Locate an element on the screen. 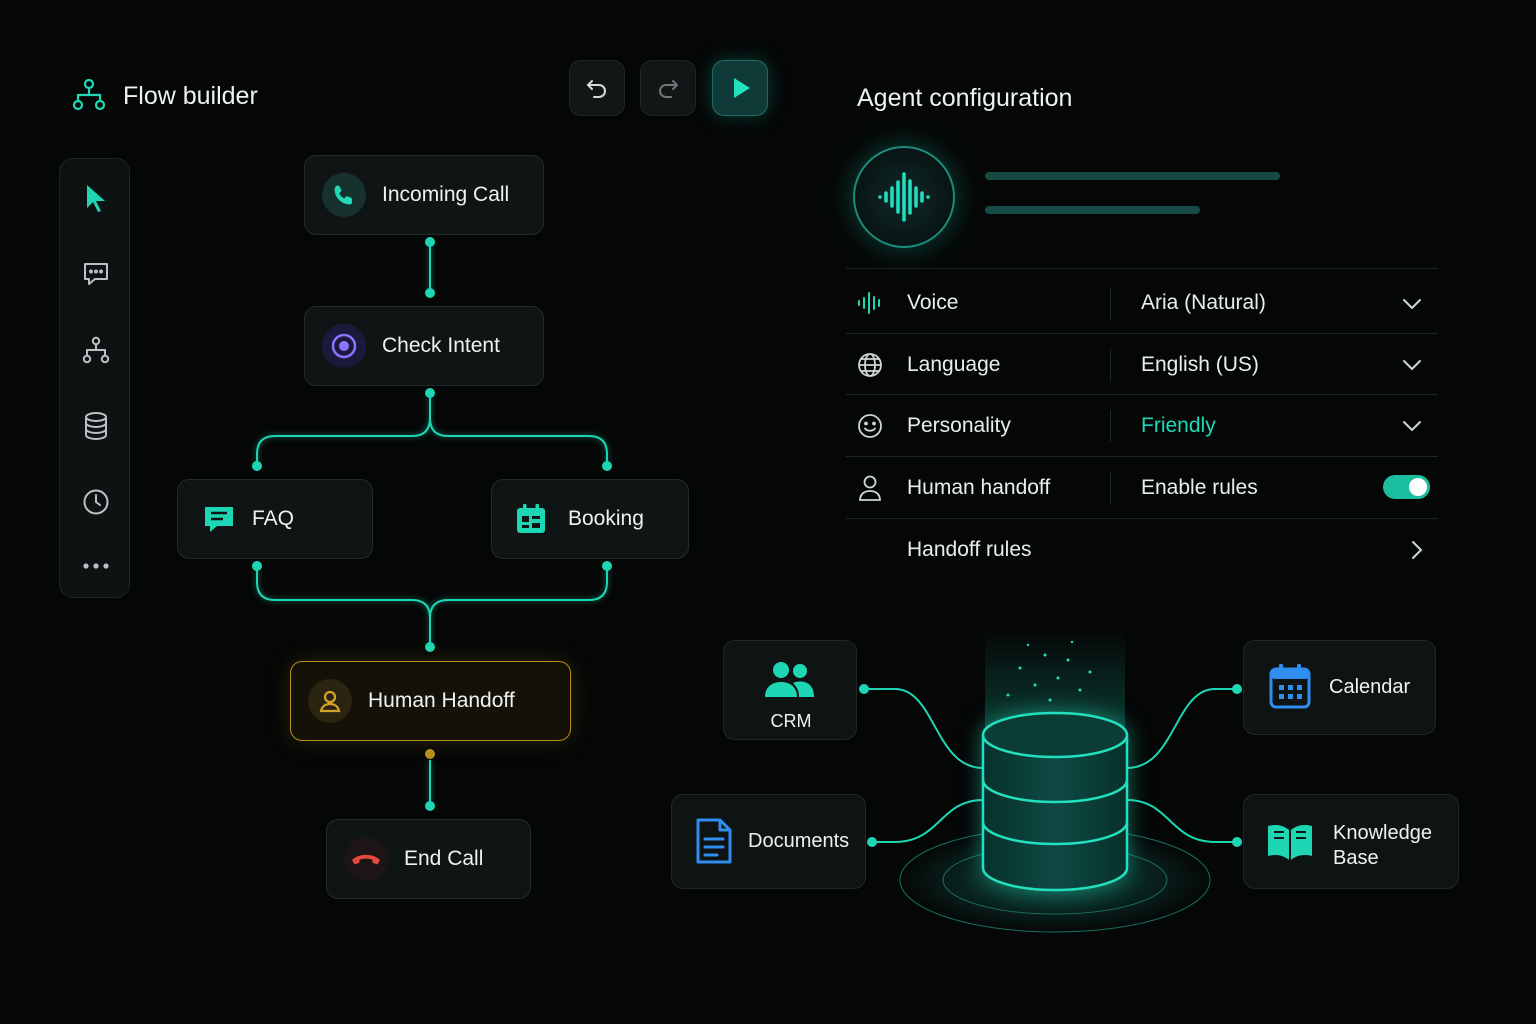 The image size is (1536, 1024). calendar-icon is located at coordinates (1290, 686).